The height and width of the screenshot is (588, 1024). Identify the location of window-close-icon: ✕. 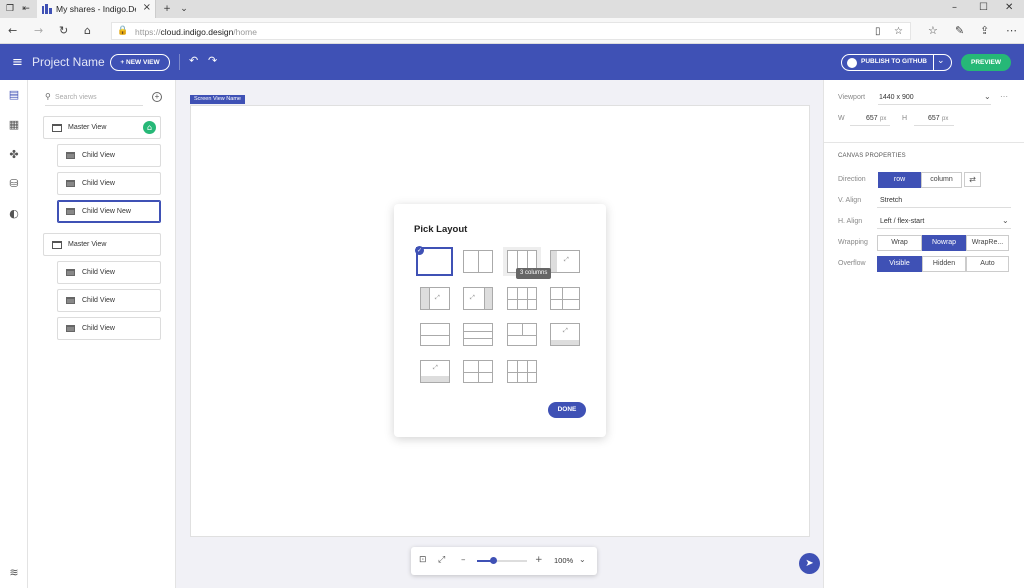
(1009, 7).